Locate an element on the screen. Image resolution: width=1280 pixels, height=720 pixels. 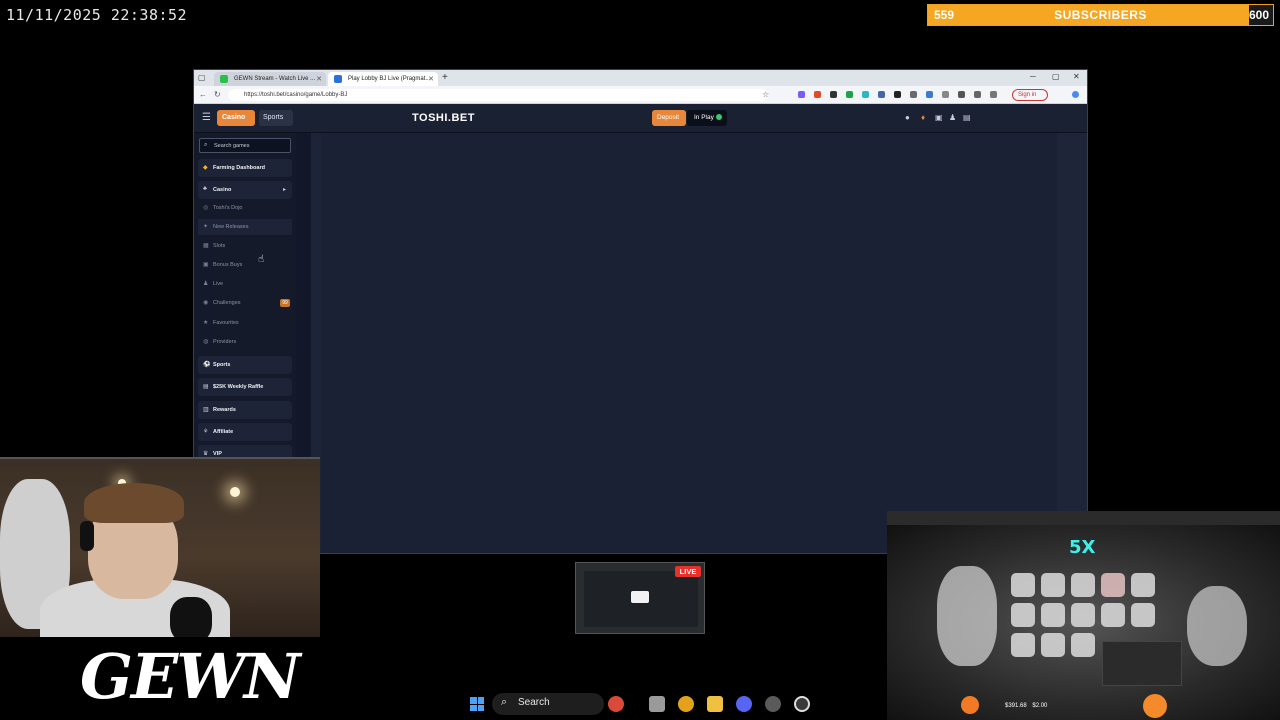
sports-tab: Sports is located at coordinates (276, 118).